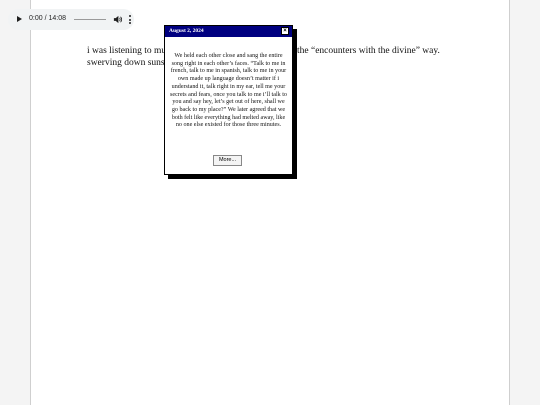 Image resolution: width=540 pixels, height=405 pixels. I want to click on popup-titlebar: August 2, 2024 ×, so click(228, 31).